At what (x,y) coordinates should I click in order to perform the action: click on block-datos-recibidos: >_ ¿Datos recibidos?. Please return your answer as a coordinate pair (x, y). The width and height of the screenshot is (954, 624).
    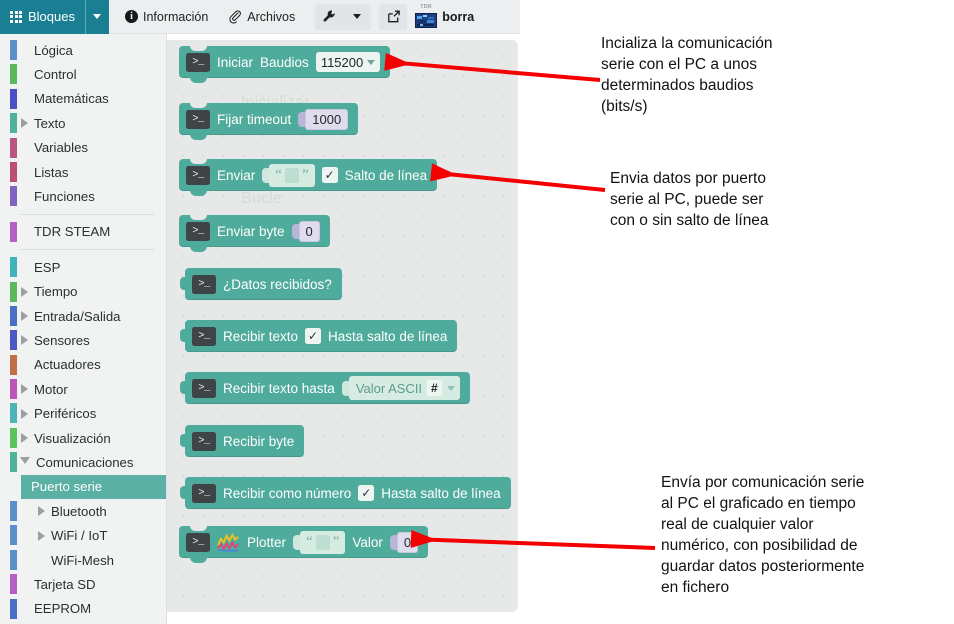
    Looking at the image, I should click on (261, 284).